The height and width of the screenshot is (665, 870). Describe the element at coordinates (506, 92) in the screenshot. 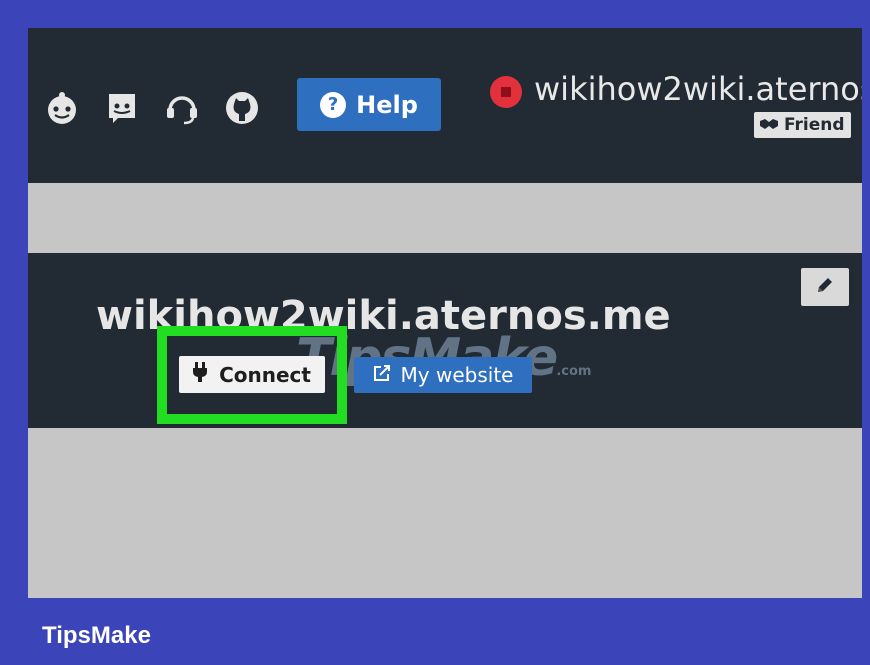

I see `server-status-icon` at that location.